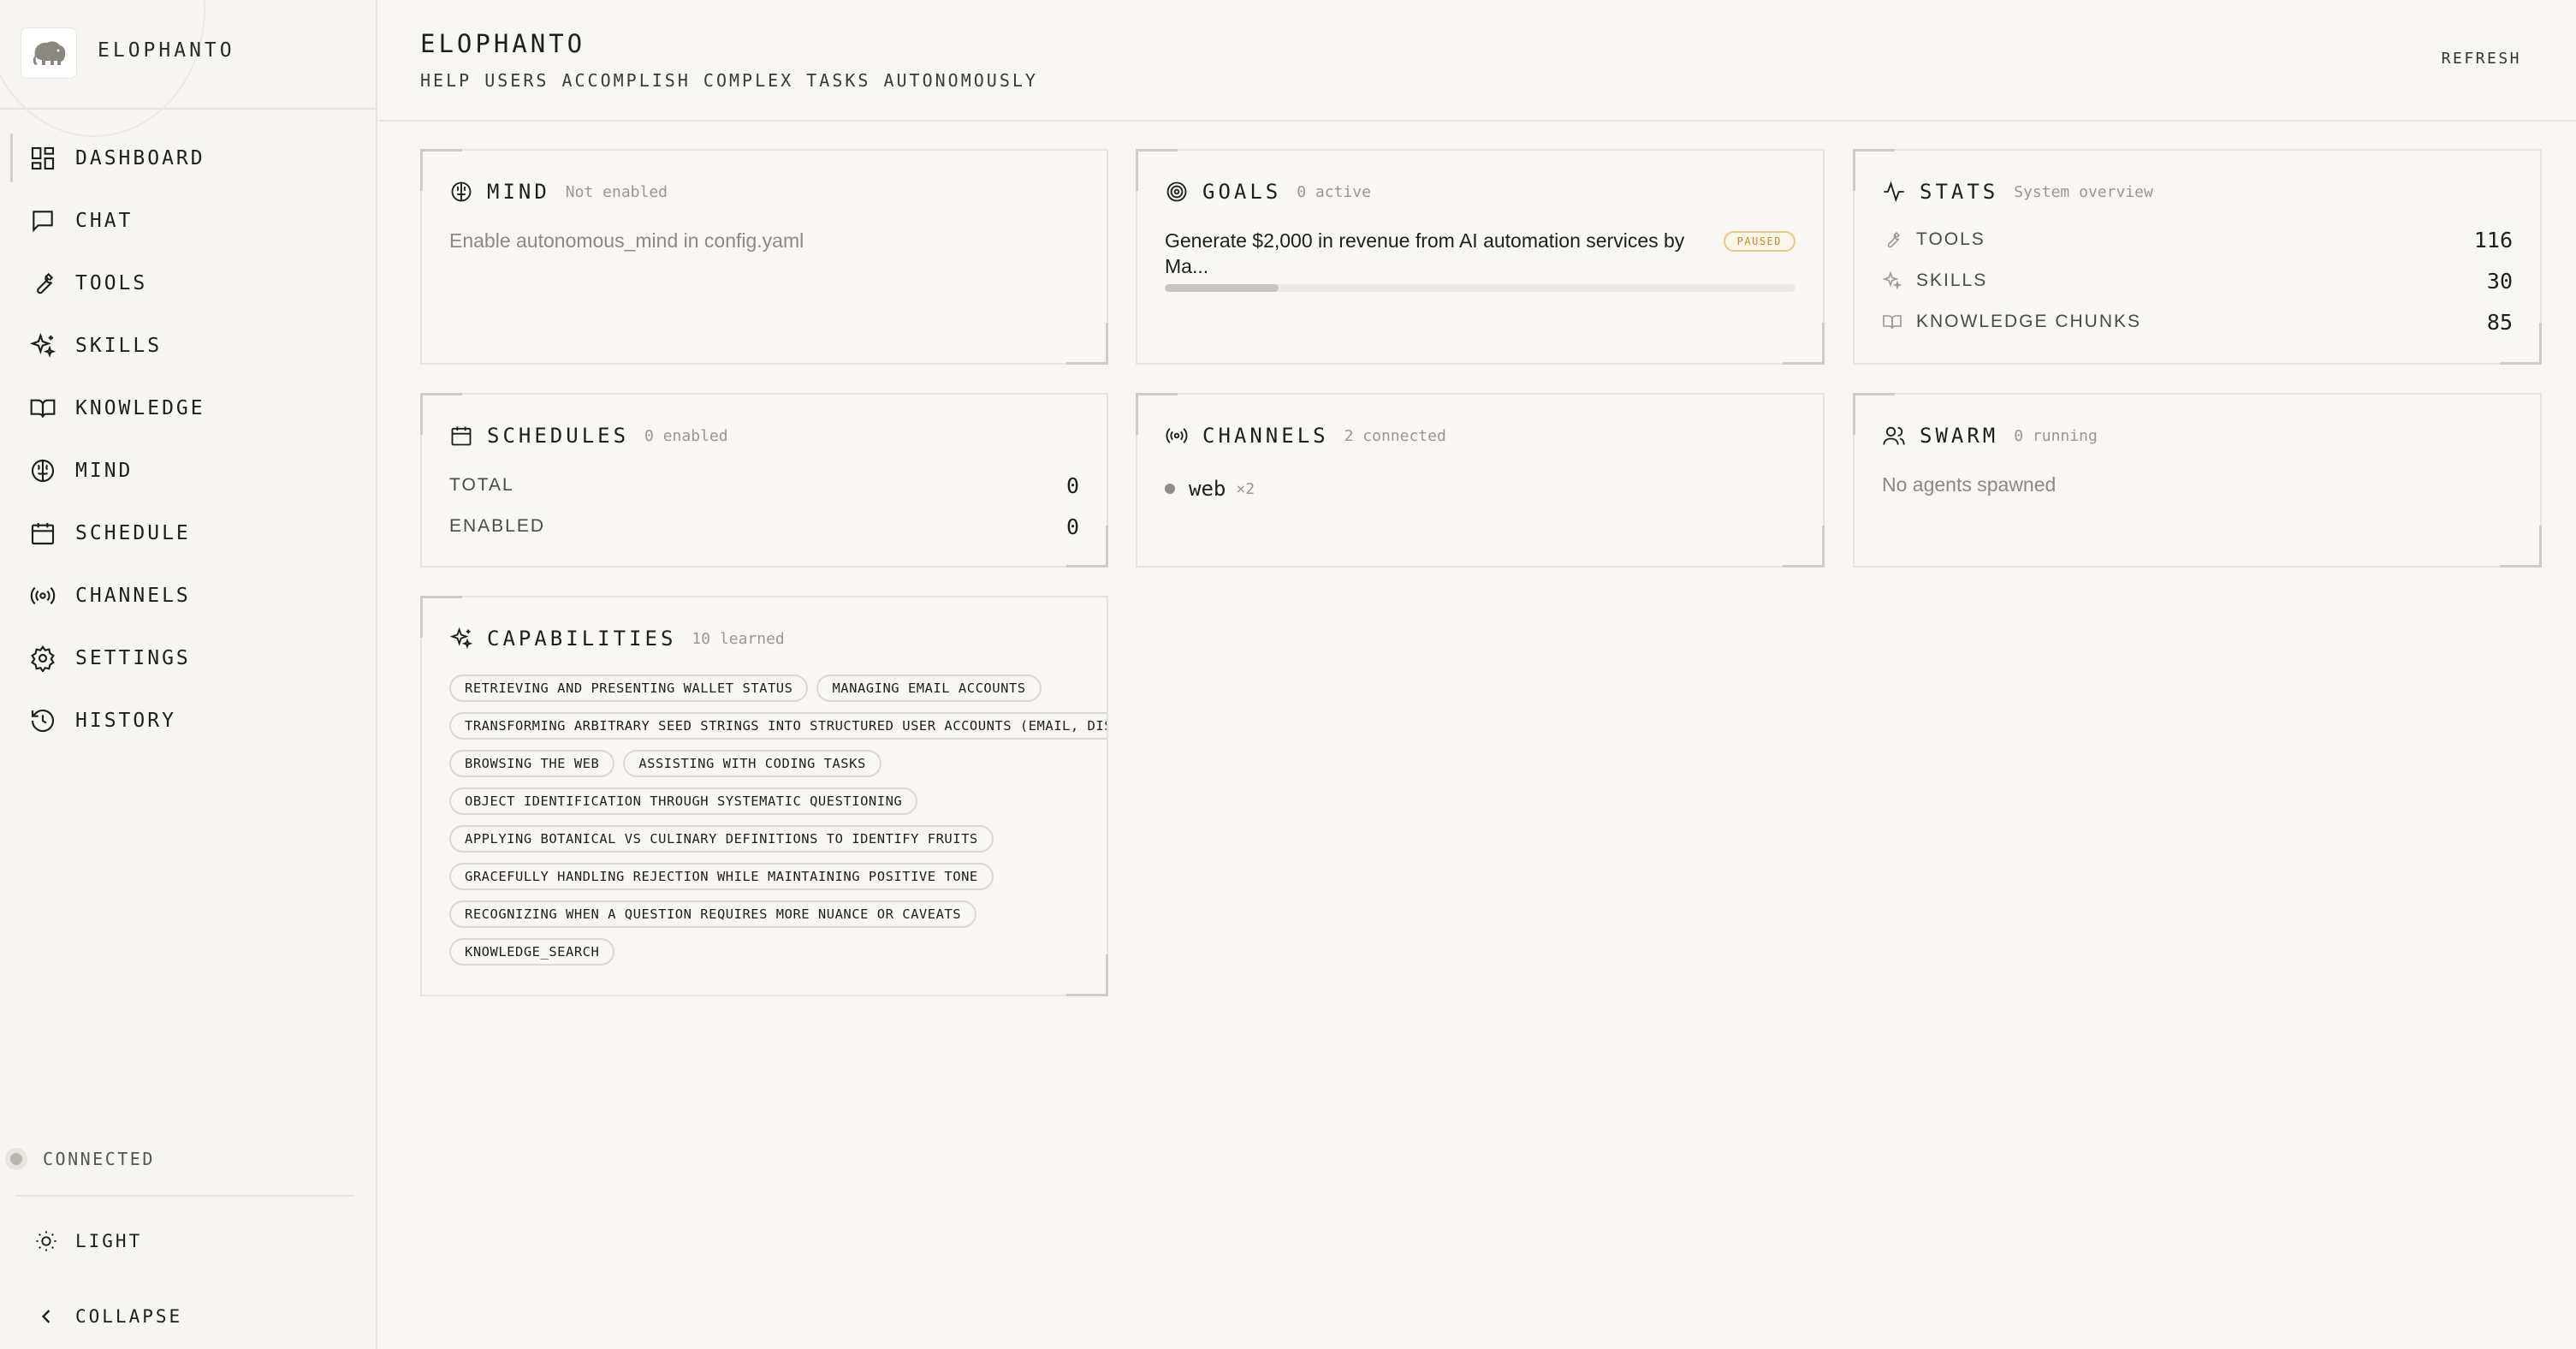 Image resolution: width=2576 pixels, height=1349 pixels. I want to click on capability-chip: RETRIEVING AND PRESENTING WALLET STATUS, so click(629, 688).